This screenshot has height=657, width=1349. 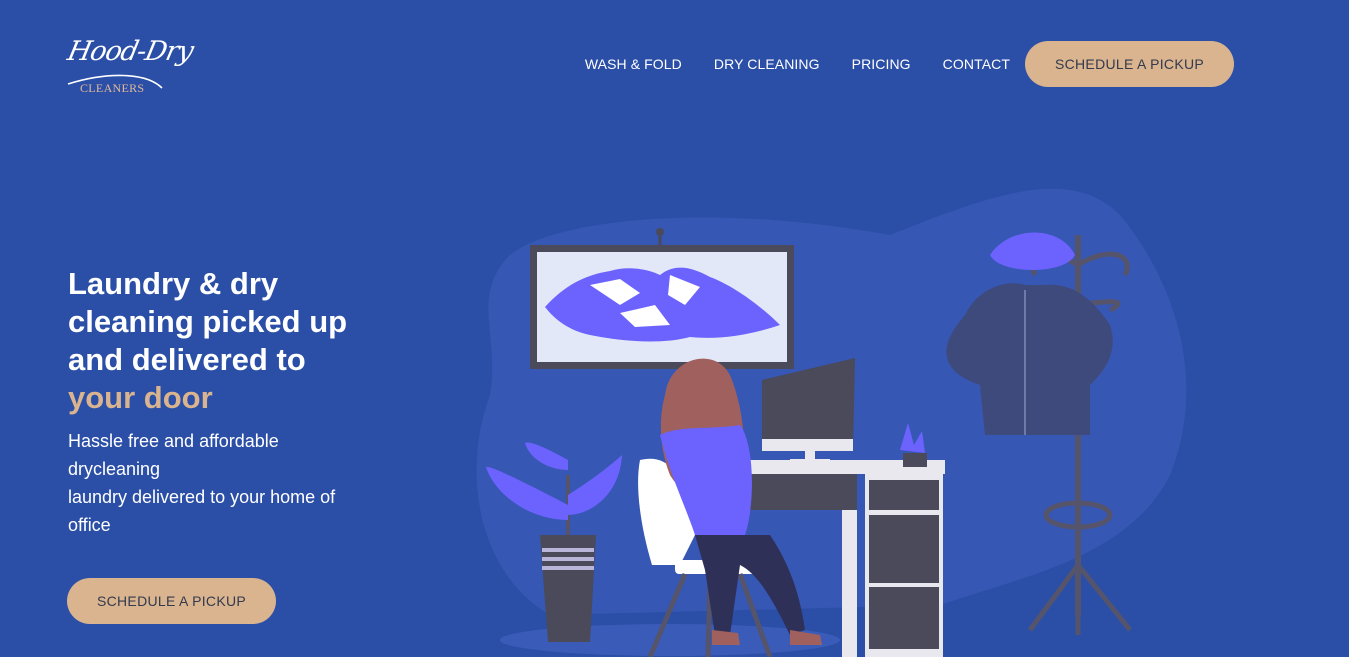 I want to click on schedule-pickup-hero-button: SCHEDULE A PICKUP, so click(x=171, y=601).